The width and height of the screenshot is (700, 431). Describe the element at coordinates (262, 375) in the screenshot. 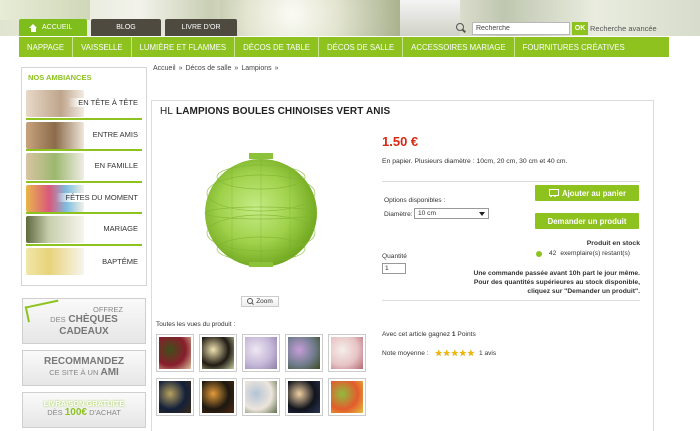

I see `thumbnail-grid` at that location.